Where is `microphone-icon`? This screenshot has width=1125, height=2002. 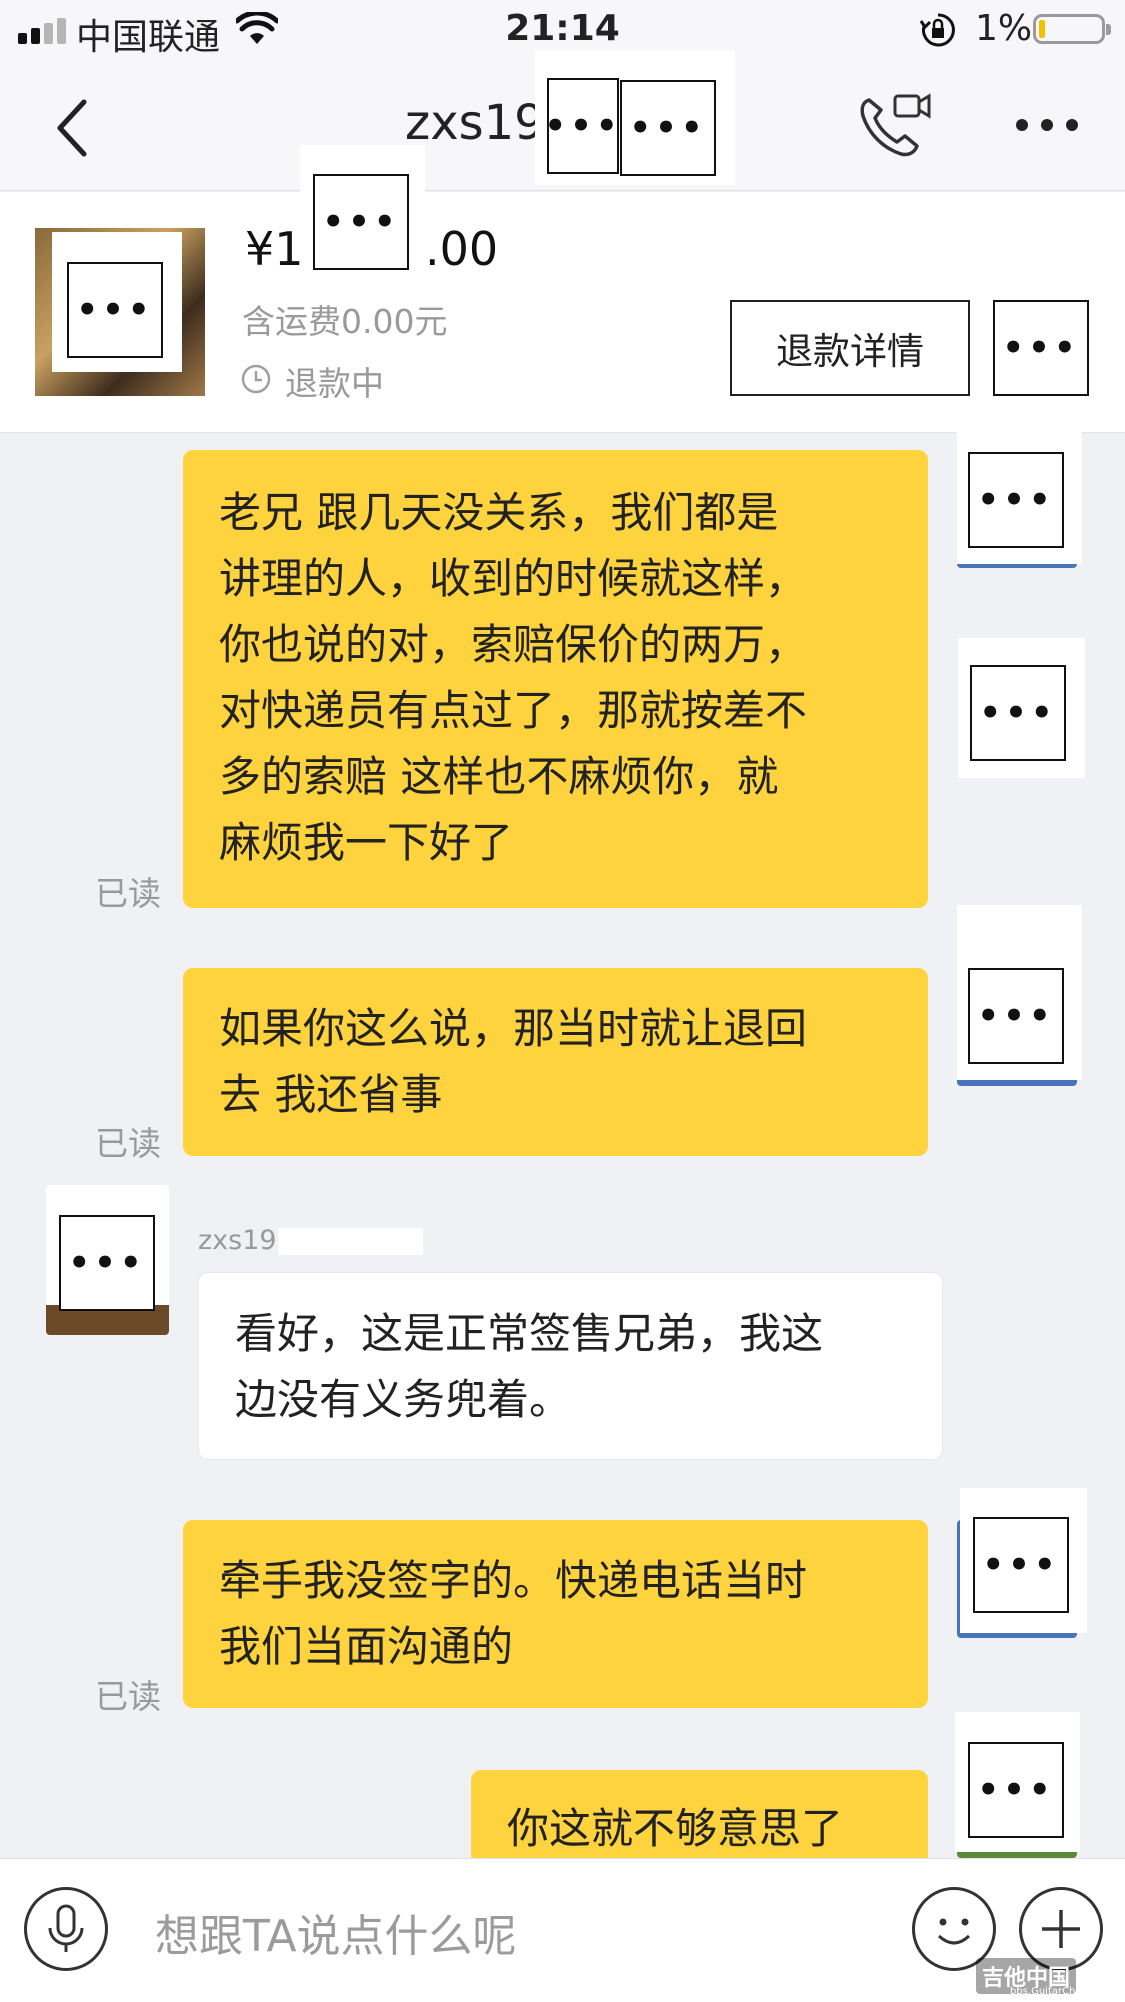 microphone-icon is located at coordinates (66, 1928).